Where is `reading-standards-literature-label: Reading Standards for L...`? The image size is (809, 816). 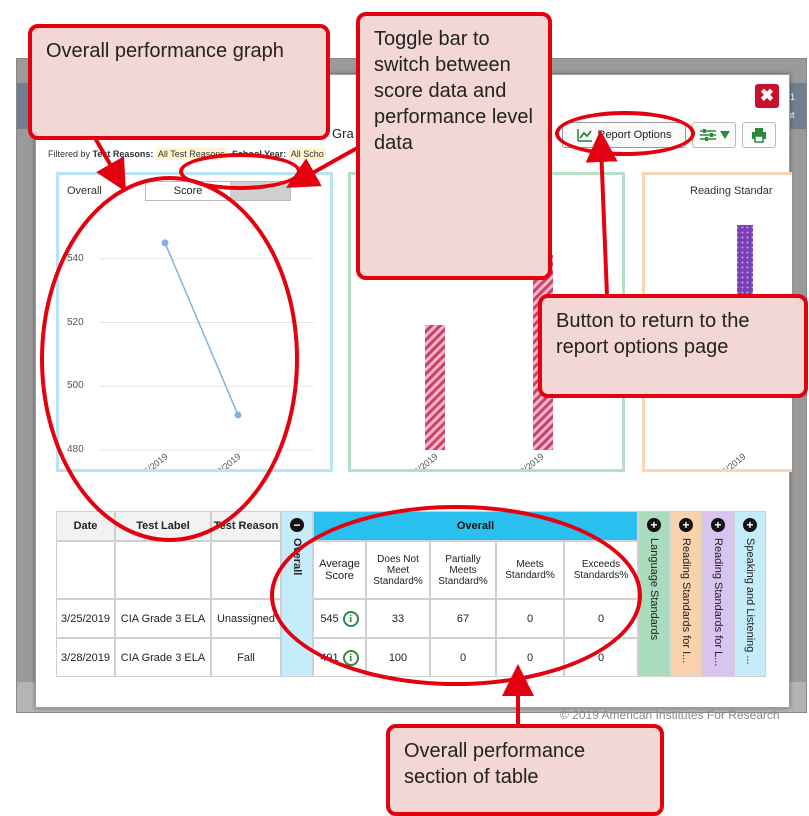 reading-standards-literature-label: Reading Standards for L... is located at coordinates (718, 602).